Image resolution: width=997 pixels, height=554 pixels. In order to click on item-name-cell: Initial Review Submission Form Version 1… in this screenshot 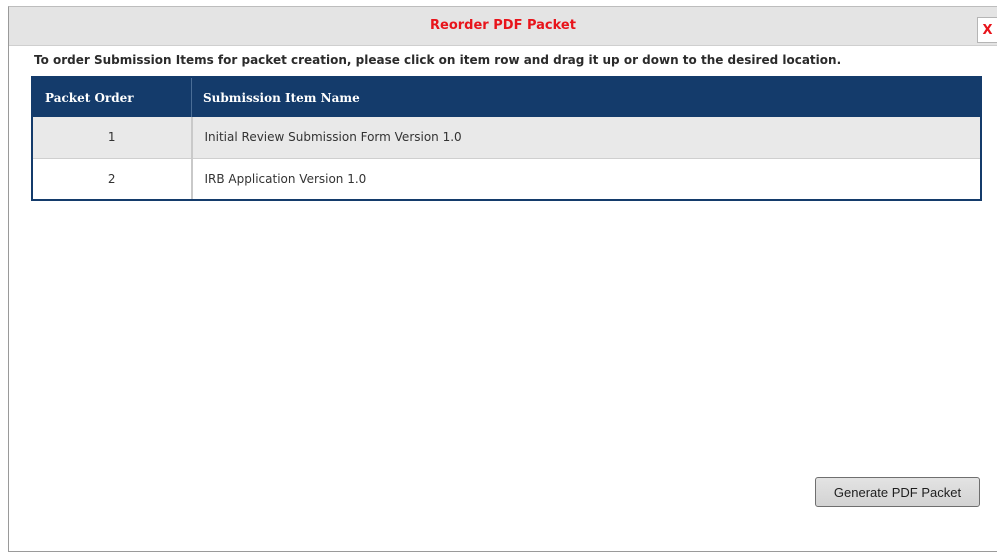, I will do `click(333, 137)`.